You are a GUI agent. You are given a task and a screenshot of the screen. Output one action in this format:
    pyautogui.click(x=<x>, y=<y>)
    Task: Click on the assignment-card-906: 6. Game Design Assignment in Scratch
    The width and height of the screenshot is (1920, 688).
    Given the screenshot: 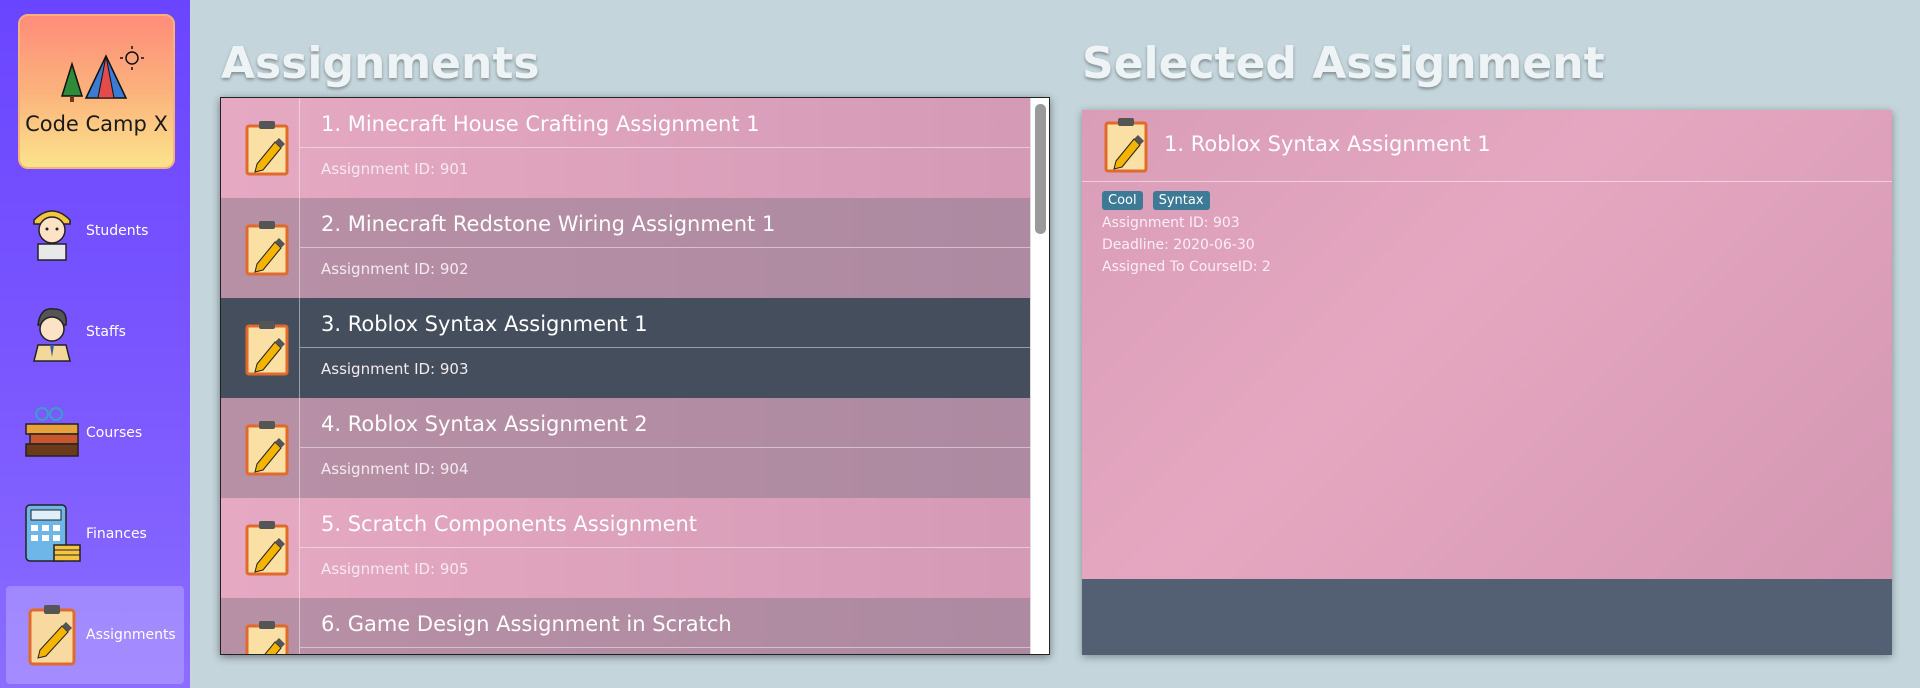 What is the action you would take?
    pyautogui.click(x=625, y=626)
    